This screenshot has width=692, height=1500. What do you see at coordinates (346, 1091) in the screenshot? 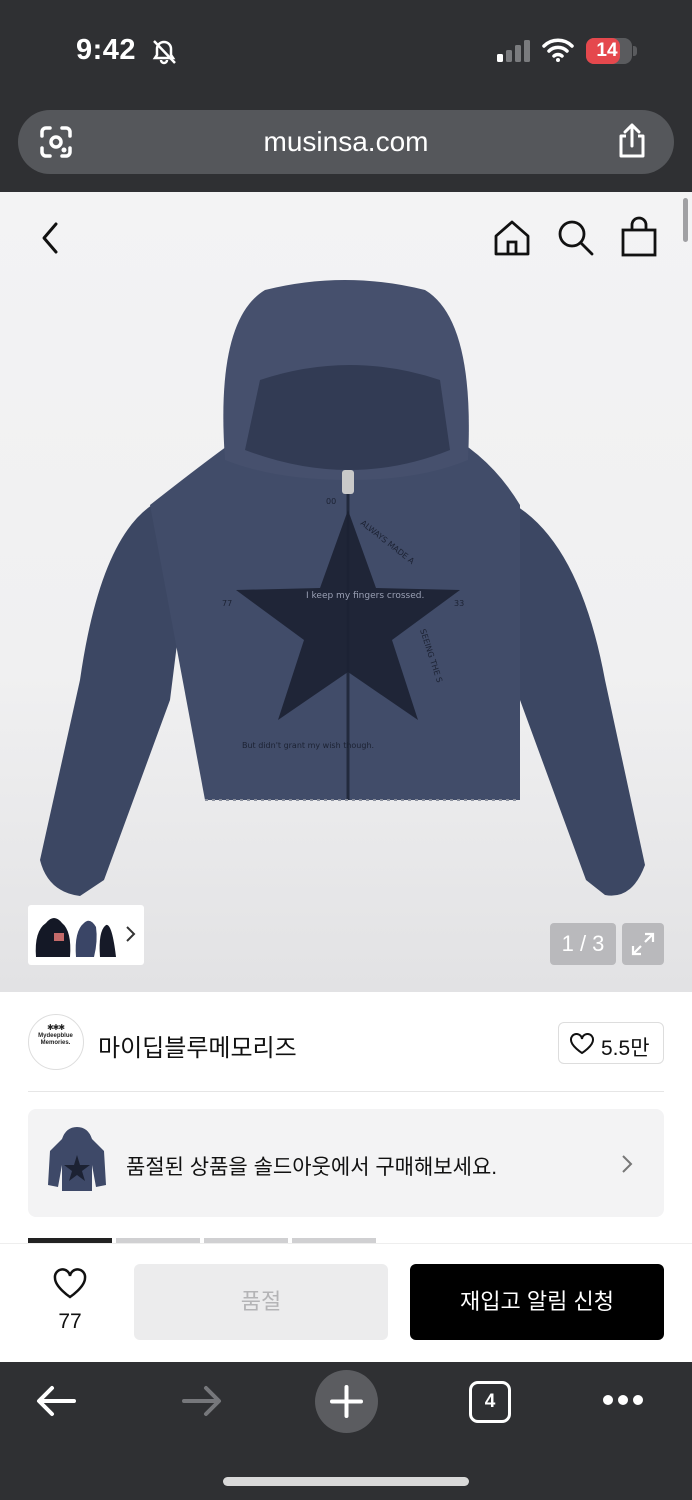
I see `divider` at bounding box center [346, 1091].